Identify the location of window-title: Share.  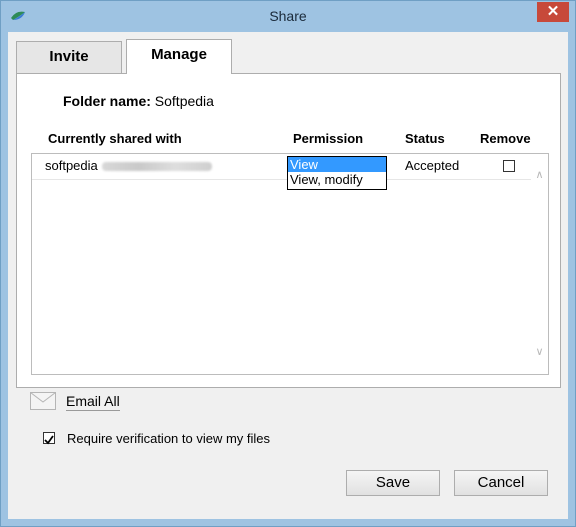
(288, 16).